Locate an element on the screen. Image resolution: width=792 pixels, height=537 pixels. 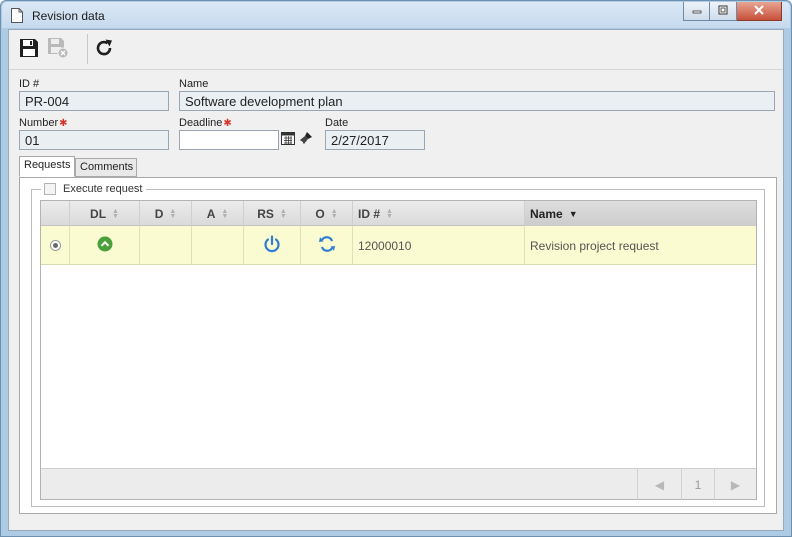
prev-page-icon: ◀ is located at coordinates (659, 484).